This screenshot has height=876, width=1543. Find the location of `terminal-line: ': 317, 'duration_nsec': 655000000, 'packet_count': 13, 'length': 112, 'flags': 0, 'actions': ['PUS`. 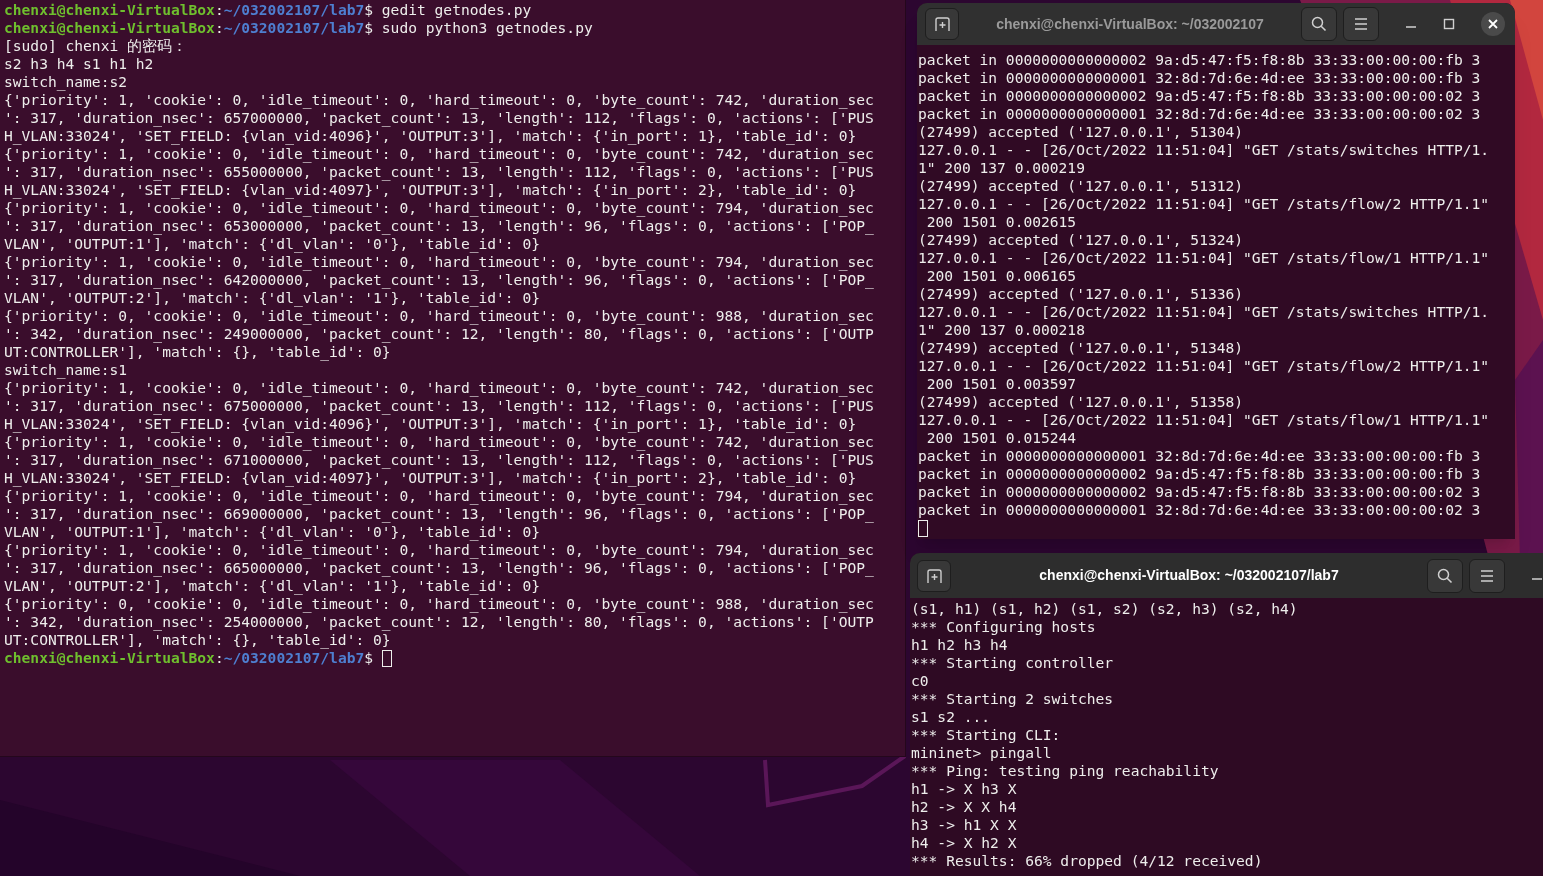

terminal-line: ': 317, 'duration_nsec': 655000000, 'packet_count': 13, 'length': 112, 'flags': 0, 'actions': ['PUS is located at coordinates (439, 172).